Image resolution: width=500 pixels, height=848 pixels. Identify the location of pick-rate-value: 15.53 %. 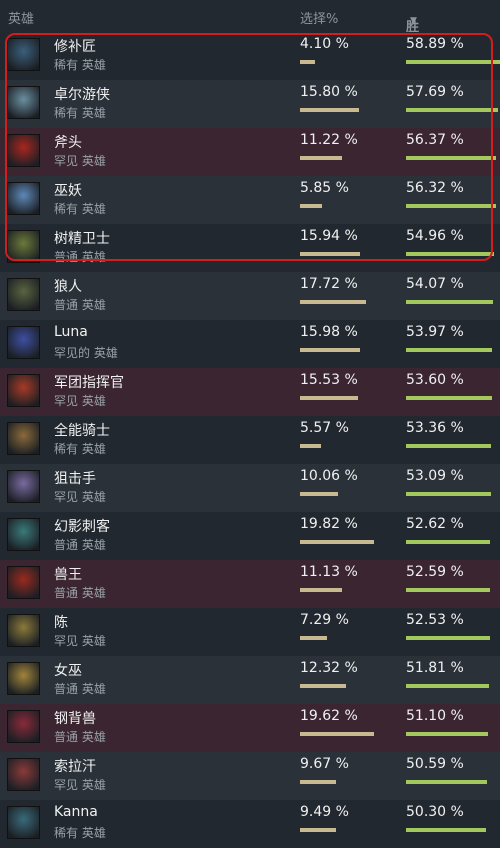
(329, 380).